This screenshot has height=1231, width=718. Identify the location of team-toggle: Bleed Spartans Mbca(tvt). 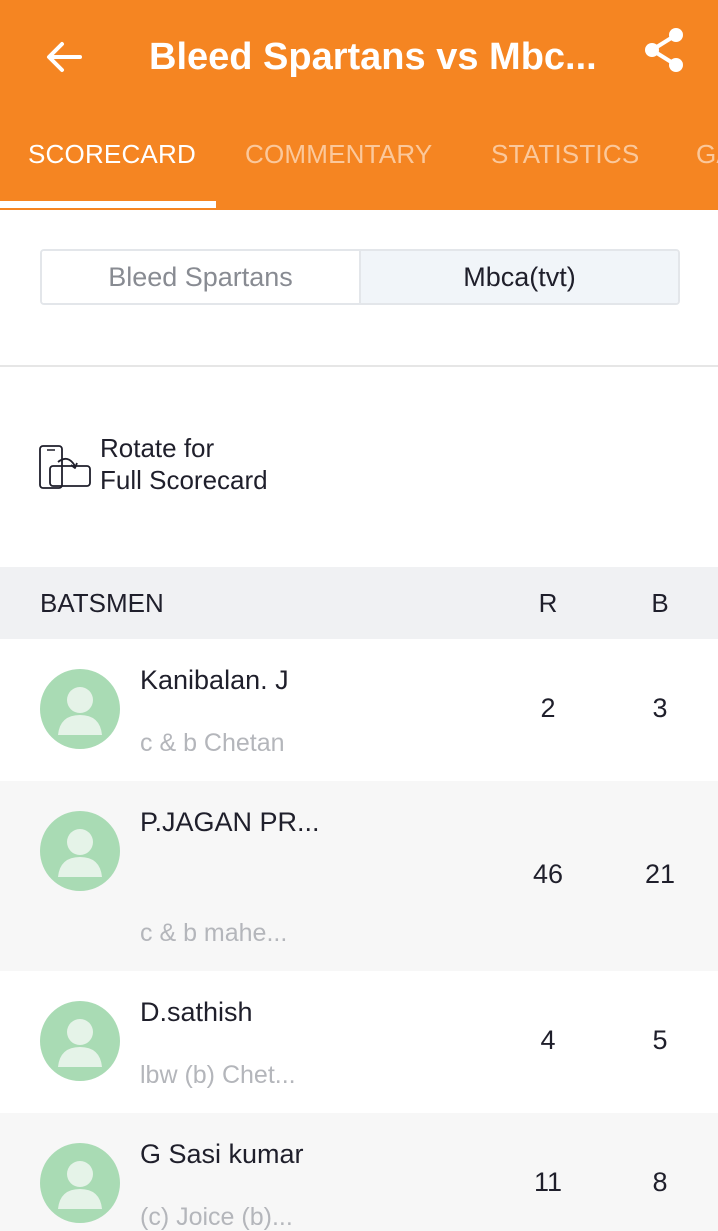
(360, 277).